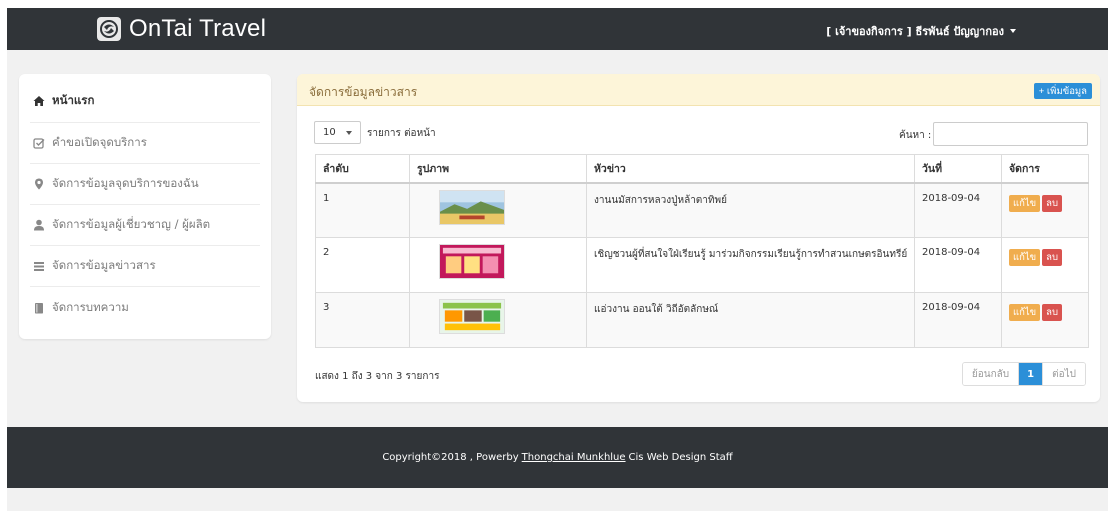 Image resolution: width=1108 pixels, height=511 pixels. I want to click on column-header-title: หัวข่าว, so click(750, 169).